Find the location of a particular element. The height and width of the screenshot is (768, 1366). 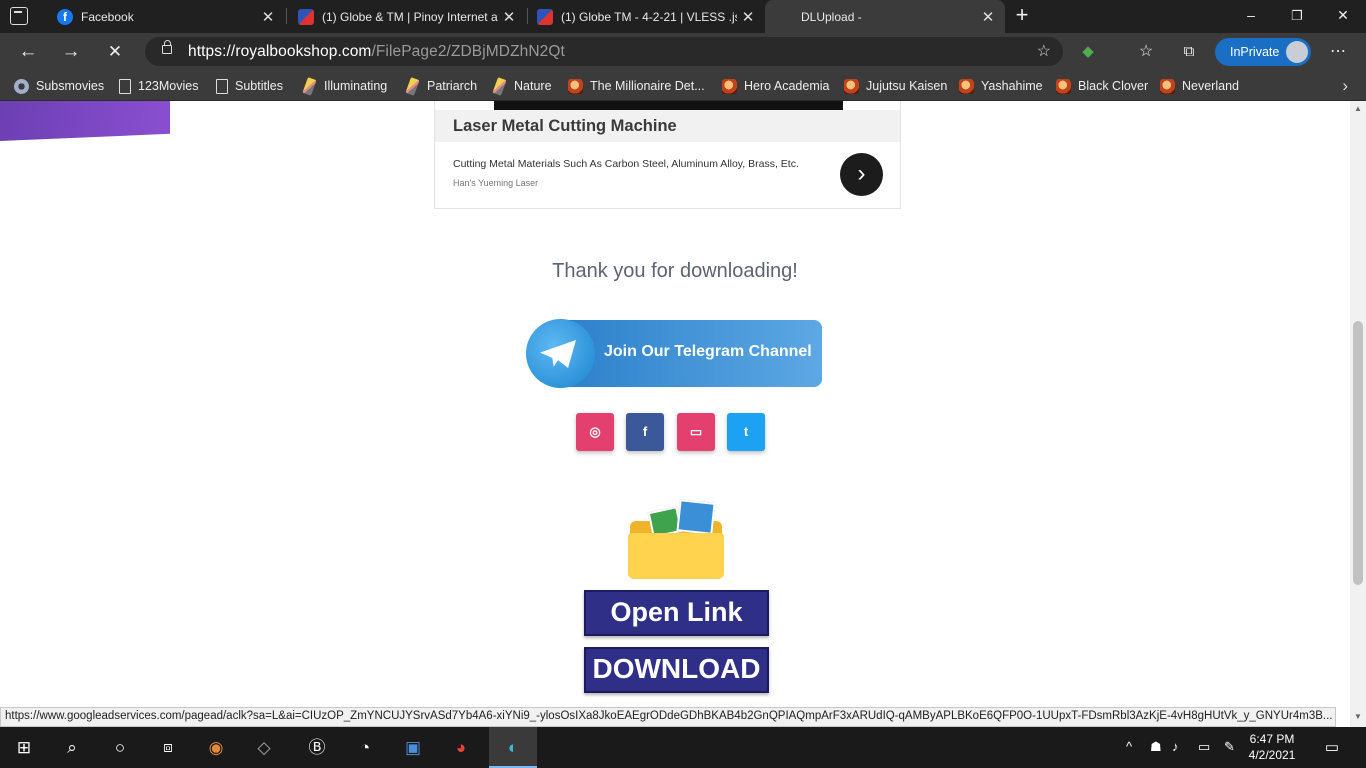

bookmark-patriarch: Patriarch is located at coordinates (441, 86).